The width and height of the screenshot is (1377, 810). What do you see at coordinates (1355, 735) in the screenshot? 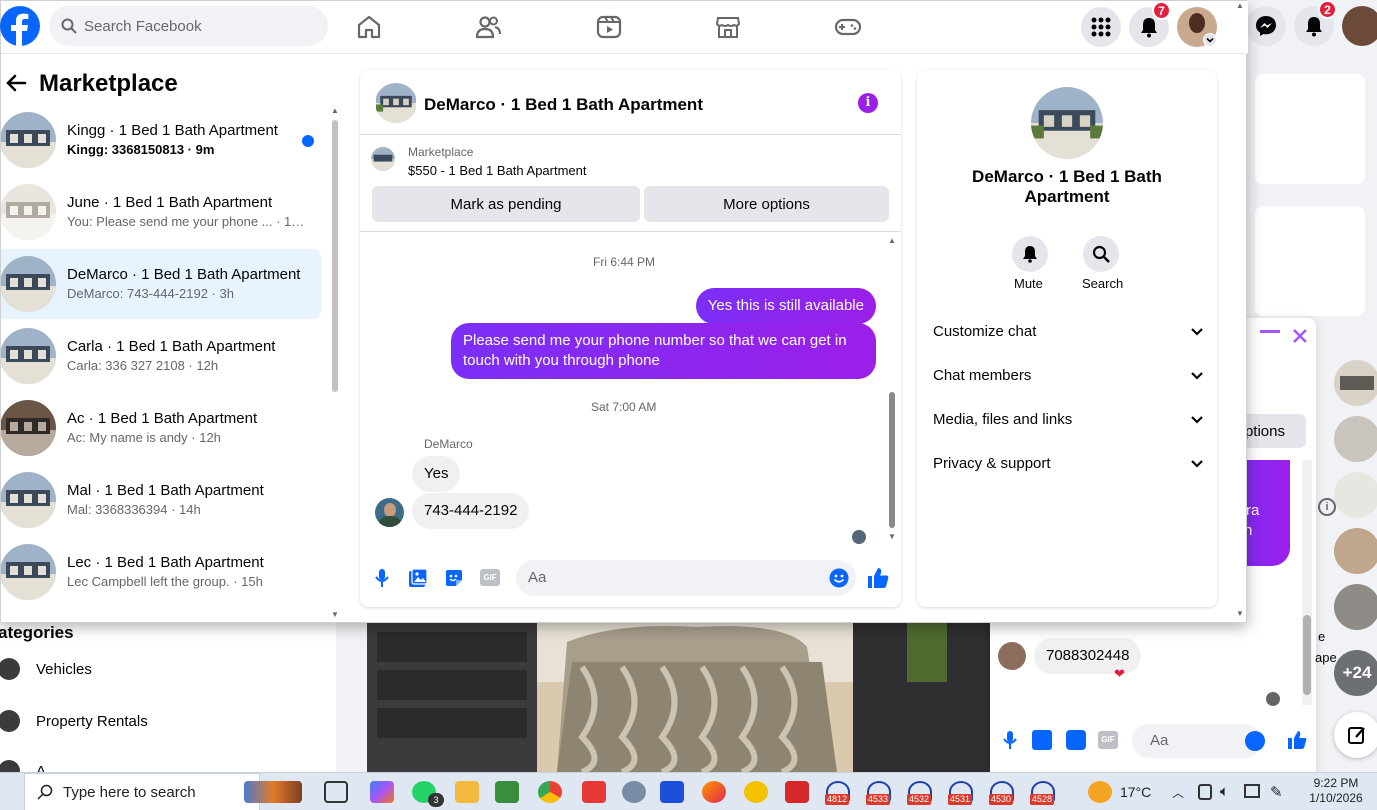
I see `new-message-button` at bounding box center [1355, 735].